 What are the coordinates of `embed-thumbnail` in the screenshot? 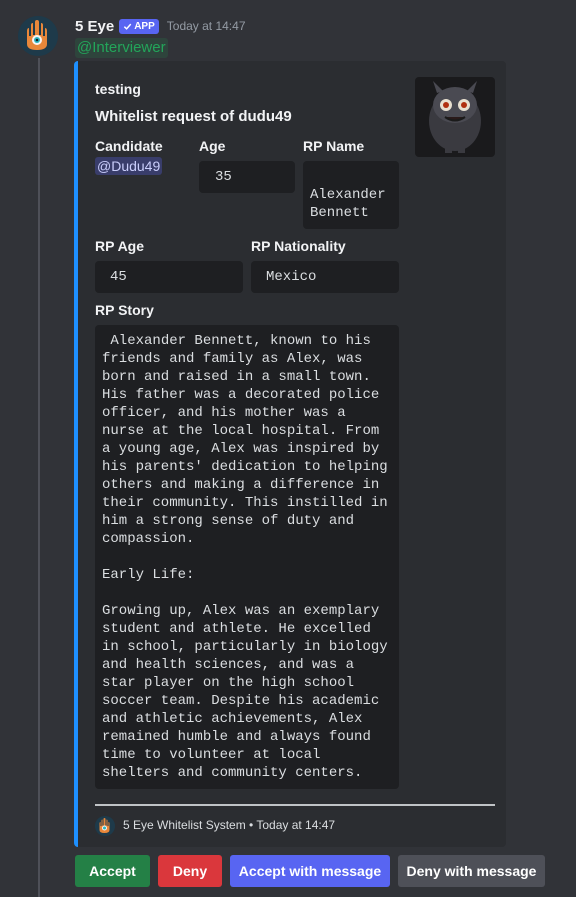 It's located at (455, 117).